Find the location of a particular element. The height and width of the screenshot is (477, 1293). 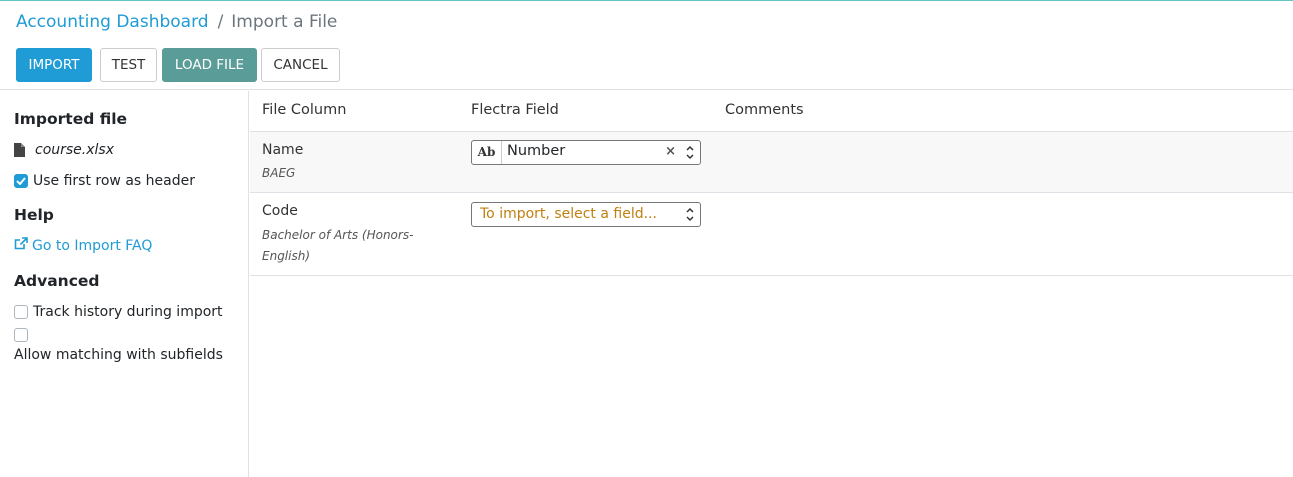

table-row: Name BAEG Ab Number × is located at coordinates (771, 162).